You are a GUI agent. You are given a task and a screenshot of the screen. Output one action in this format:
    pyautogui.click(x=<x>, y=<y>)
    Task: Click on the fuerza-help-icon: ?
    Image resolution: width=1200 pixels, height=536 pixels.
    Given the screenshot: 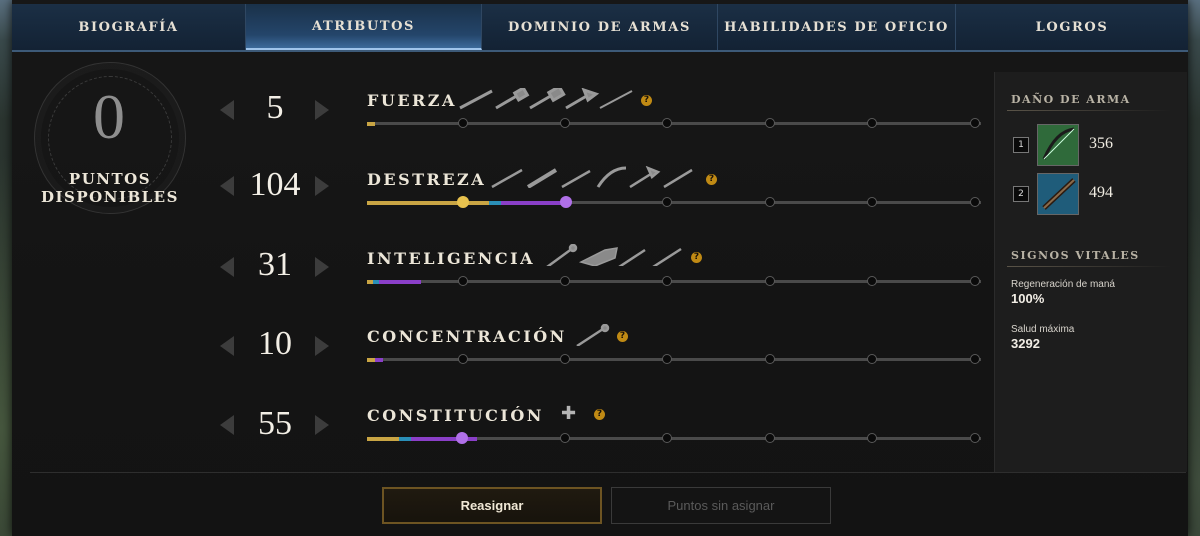 What is the action you would take?
    pyautogui.click(x=646, y=100)
    